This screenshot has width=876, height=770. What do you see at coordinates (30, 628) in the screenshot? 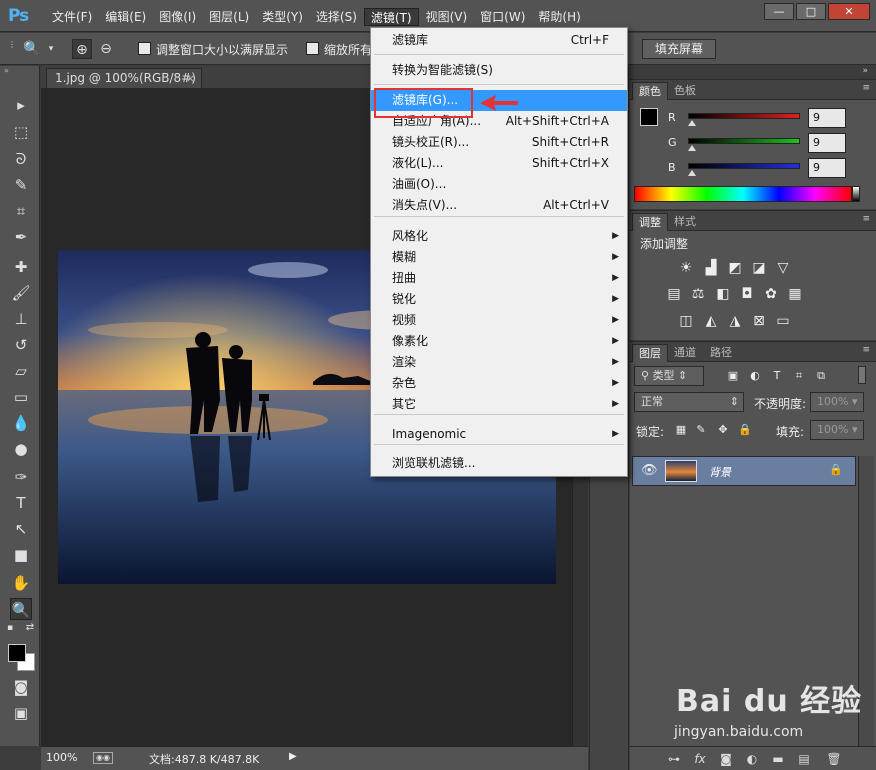
I see `swap-colors-icon: ⇄` at bounding box center [30, 628].